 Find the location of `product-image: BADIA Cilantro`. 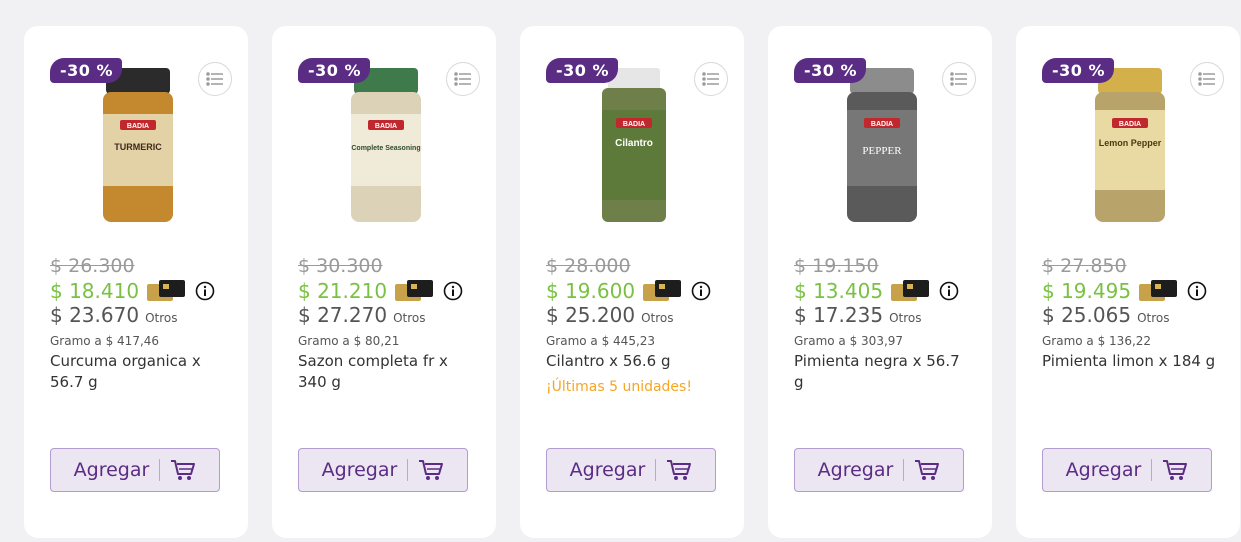

product-image: BADIA Cilantro is located at coordinates (634, 145).